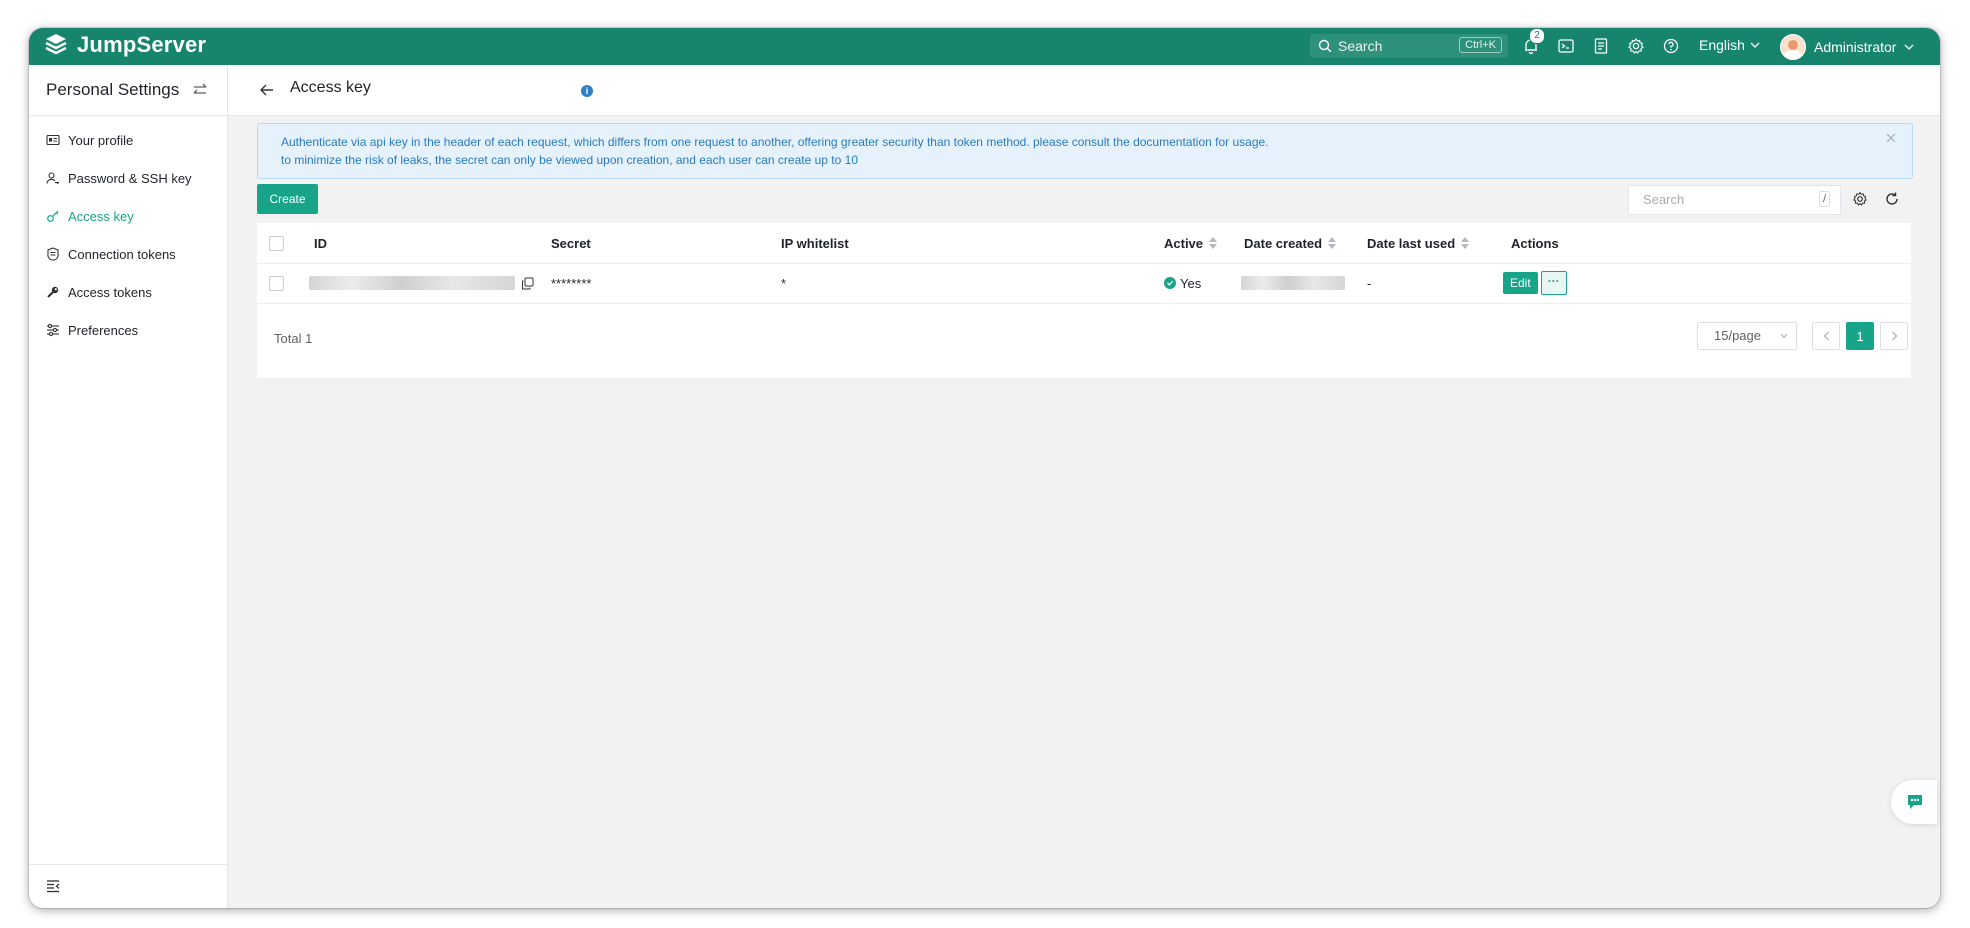 This screenshot has height=928, width=1970. Describe the element at coordinates (53, 292) in the screenshot. I see `wrench-icon` at that location.